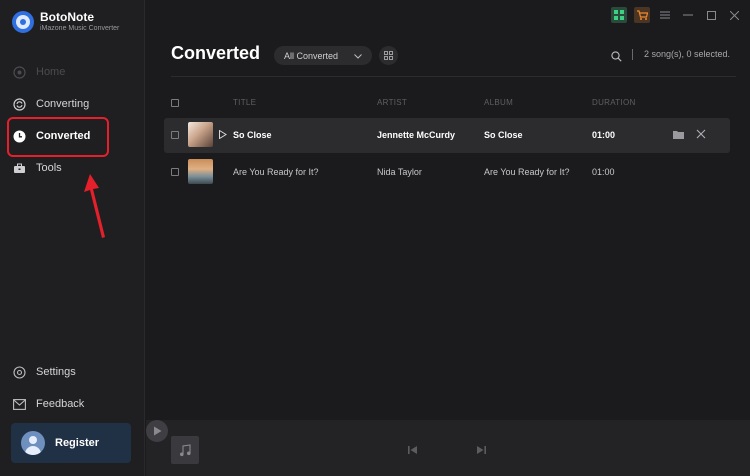  I want to click on next-icon, so click(481, 451).